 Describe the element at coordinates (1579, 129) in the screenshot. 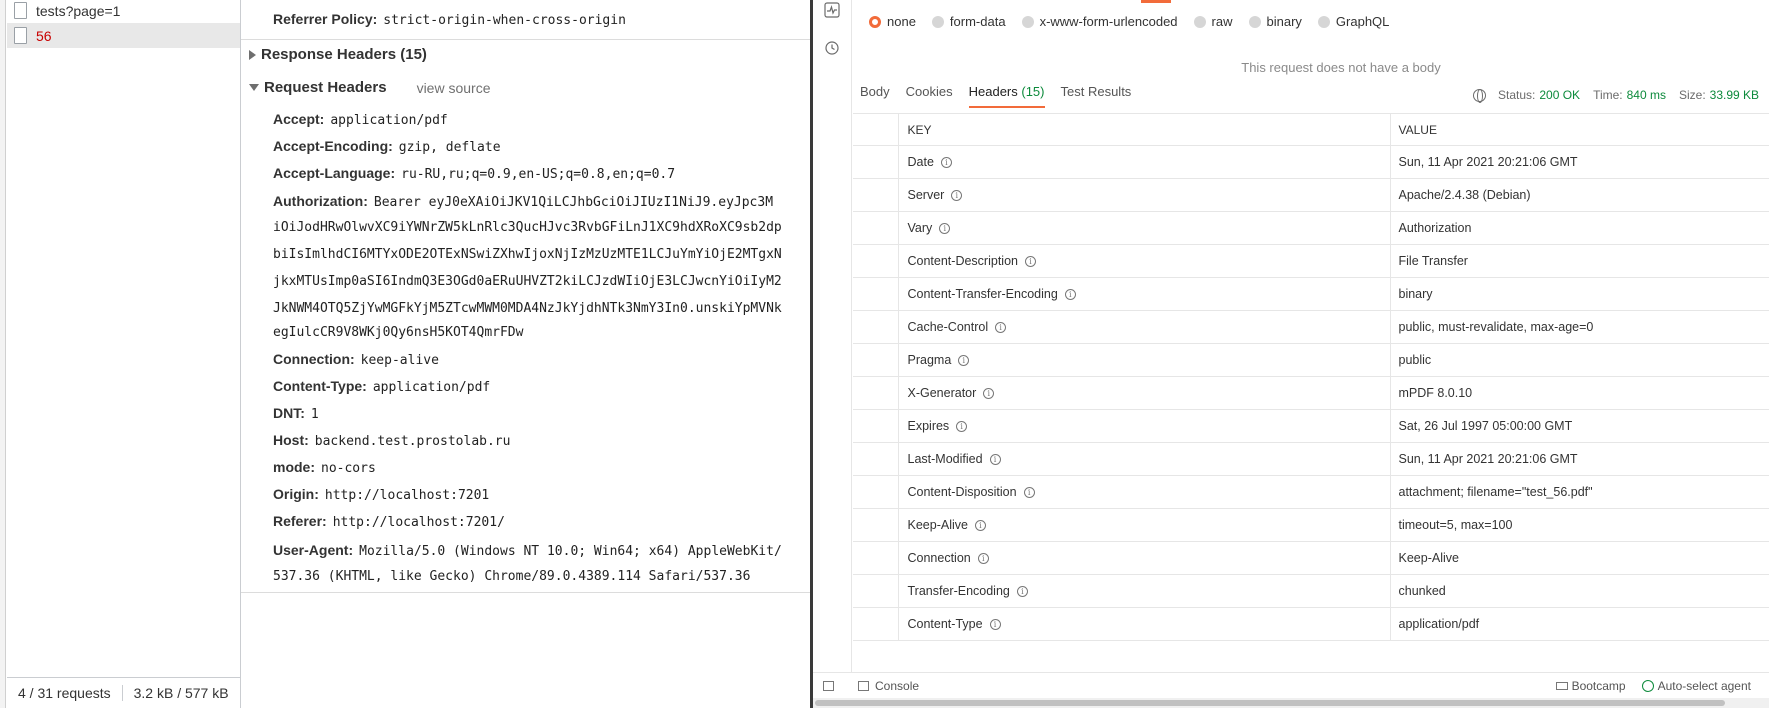

I see `column-value: VALUE` at that location.